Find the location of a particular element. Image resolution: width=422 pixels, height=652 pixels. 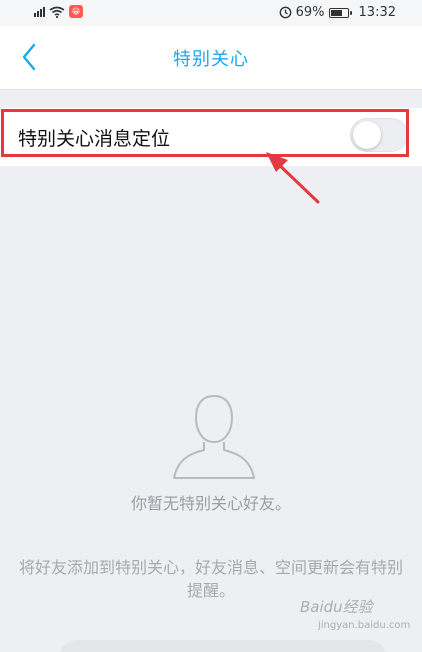

person-outline-icon is located at coordinates (214, 436).